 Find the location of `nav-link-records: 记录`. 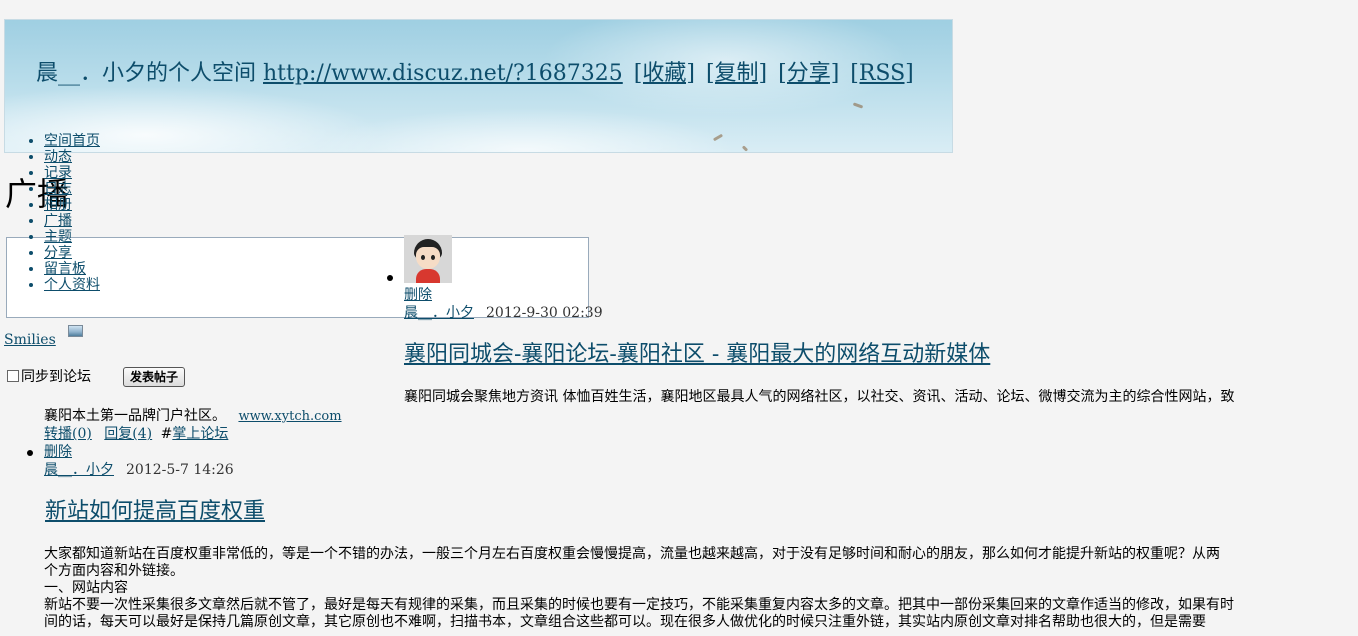

nav-link-records: 记录 is located at coordinates (58, 173).